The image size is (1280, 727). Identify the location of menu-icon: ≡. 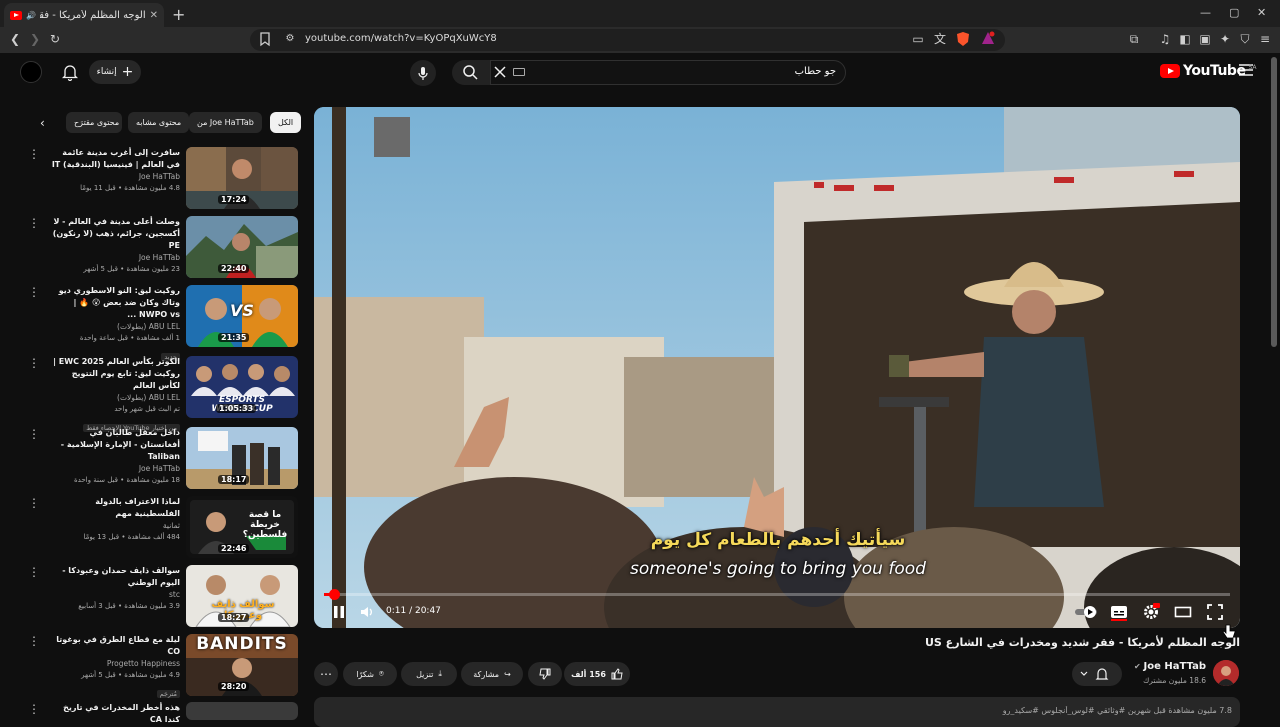
(1265, 39).